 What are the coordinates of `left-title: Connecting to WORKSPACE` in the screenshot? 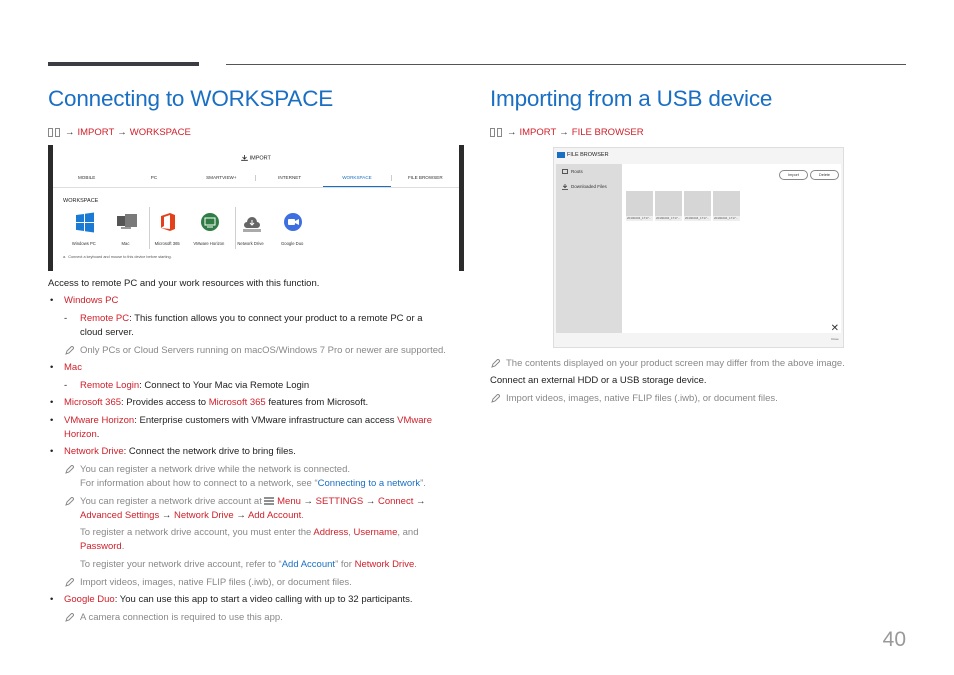 It's located at (191, 98).